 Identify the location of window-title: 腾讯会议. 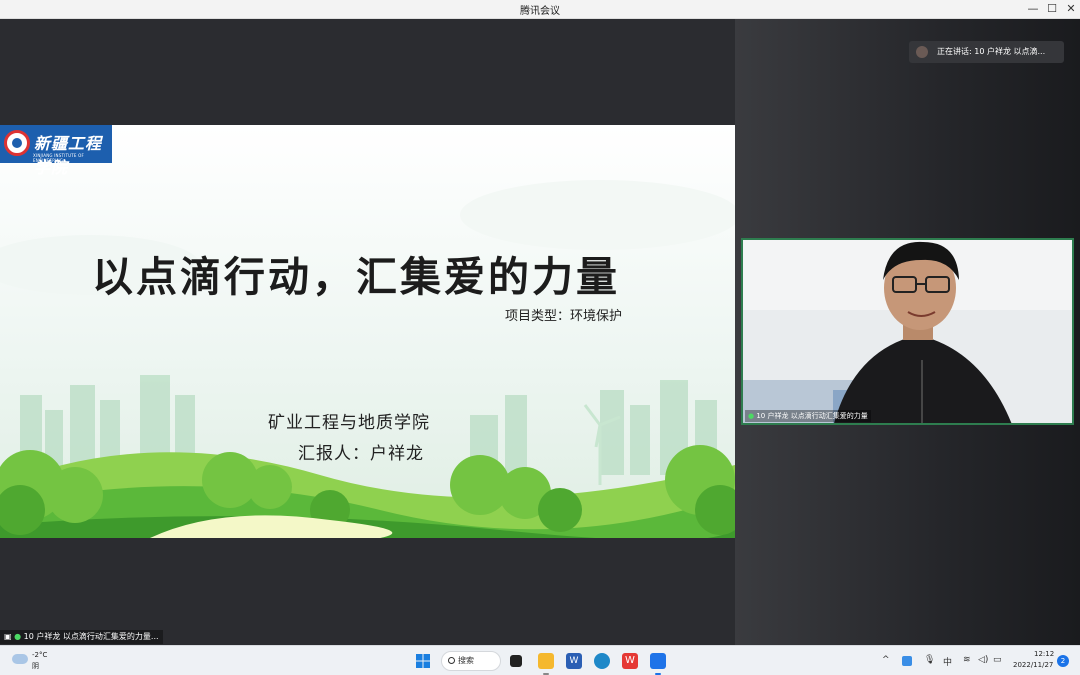
(540, 11).